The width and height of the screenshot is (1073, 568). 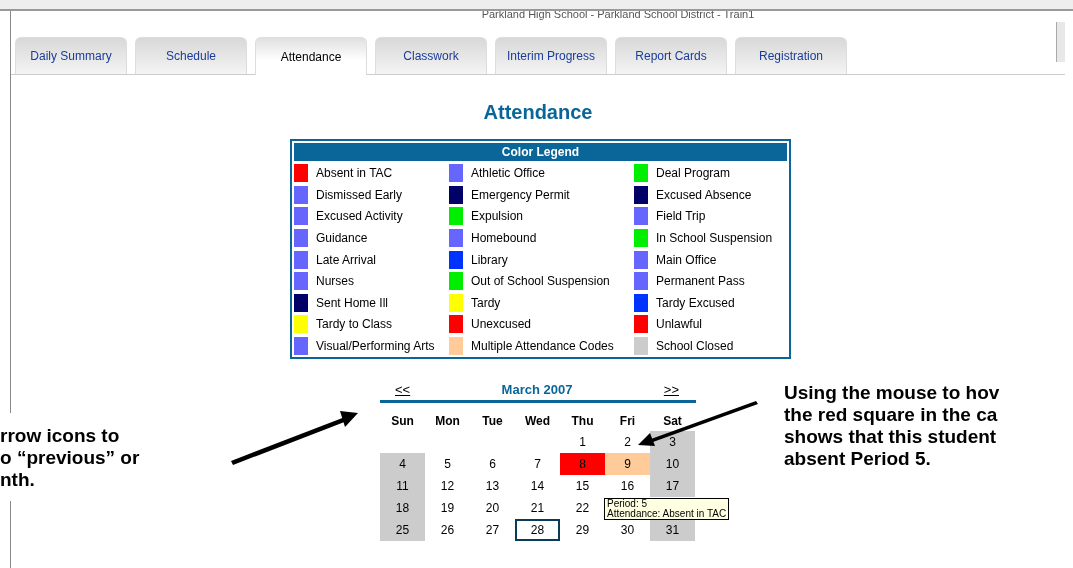 I want to click on calendar-day: 21, so click(x=537, y=508).